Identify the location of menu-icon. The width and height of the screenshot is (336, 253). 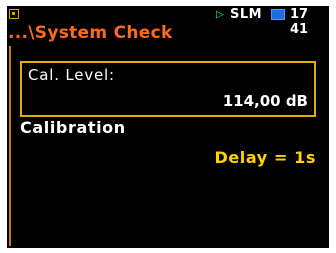
(14, 14).